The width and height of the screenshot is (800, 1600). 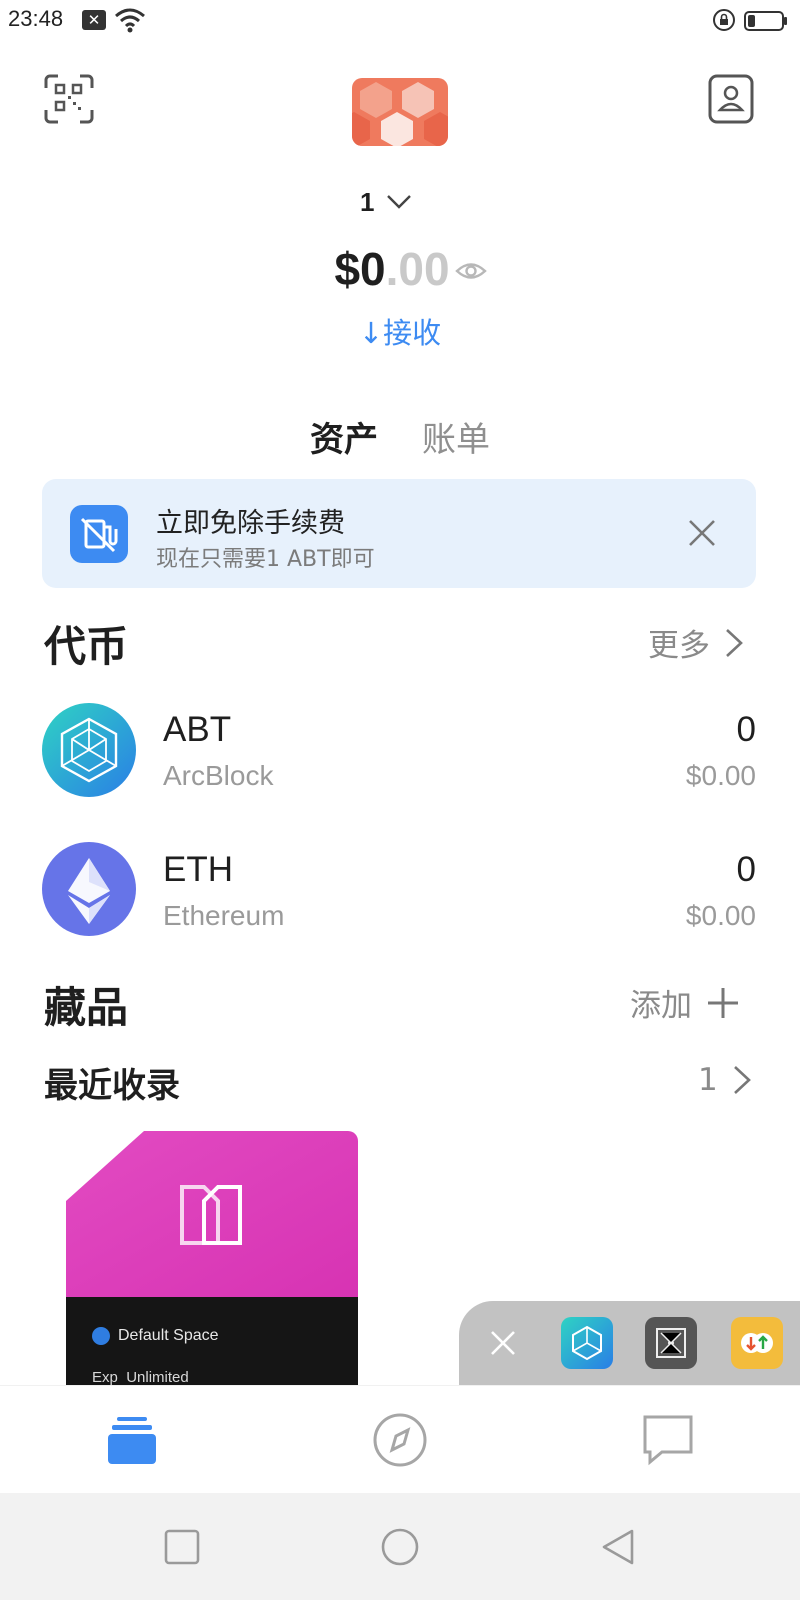 What do you see at coordinates (417, 269) in the screenshot?
I see `balance-cents: .00` at bounding box center [417, 269].